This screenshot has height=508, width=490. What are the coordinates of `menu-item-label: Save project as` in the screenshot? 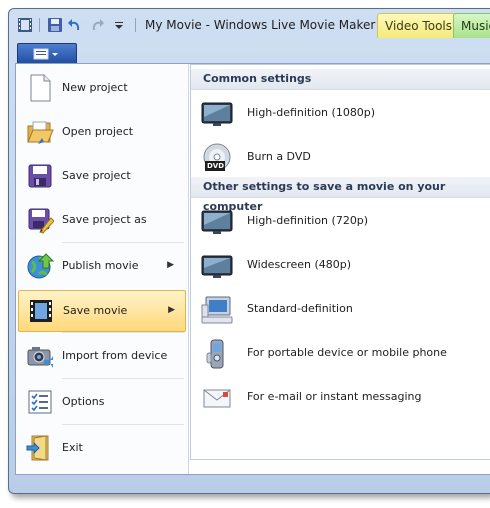 It's located at (104, 219).